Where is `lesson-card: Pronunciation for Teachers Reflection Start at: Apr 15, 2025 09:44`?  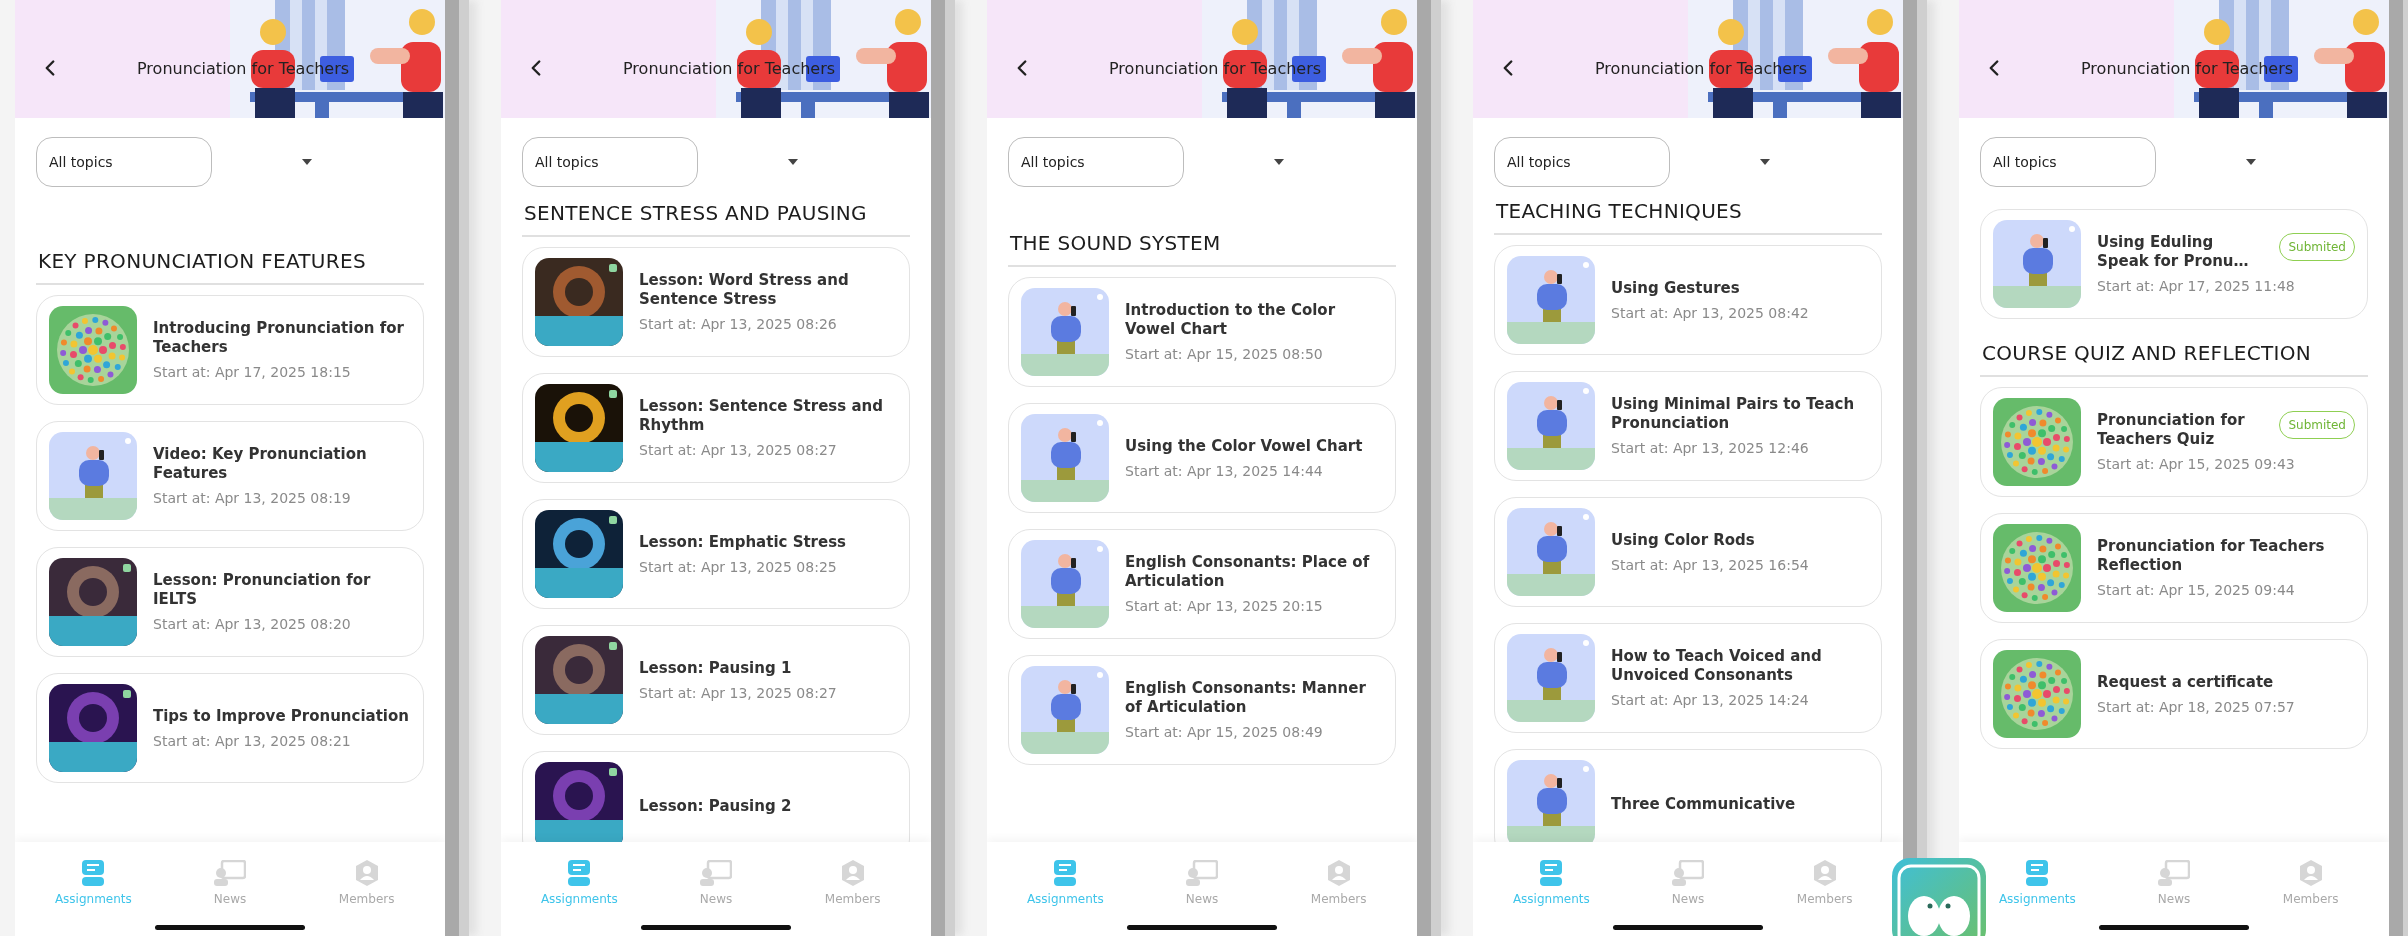 lesson-card: Pronunciation for Teachers Reflection Start at: Apr 15, 2025 09:44 is located at coordinates (2174, 568).